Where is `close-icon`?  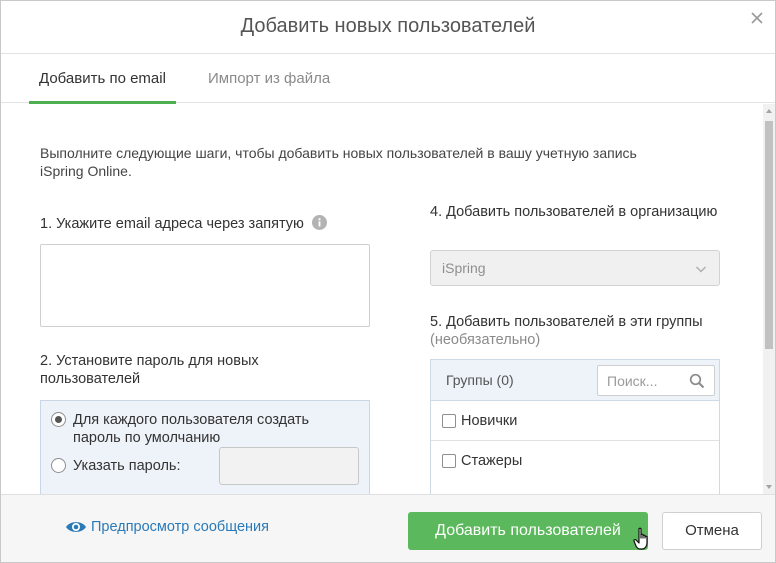
close-icon is located at coordinates (757, 18).